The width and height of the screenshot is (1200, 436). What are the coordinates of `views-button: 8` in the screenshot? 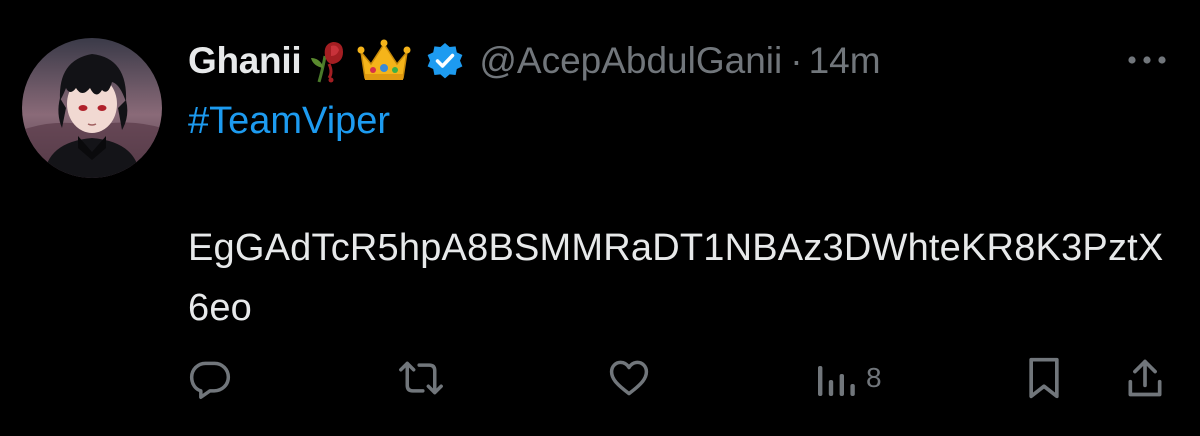 It's located at (849, 378).